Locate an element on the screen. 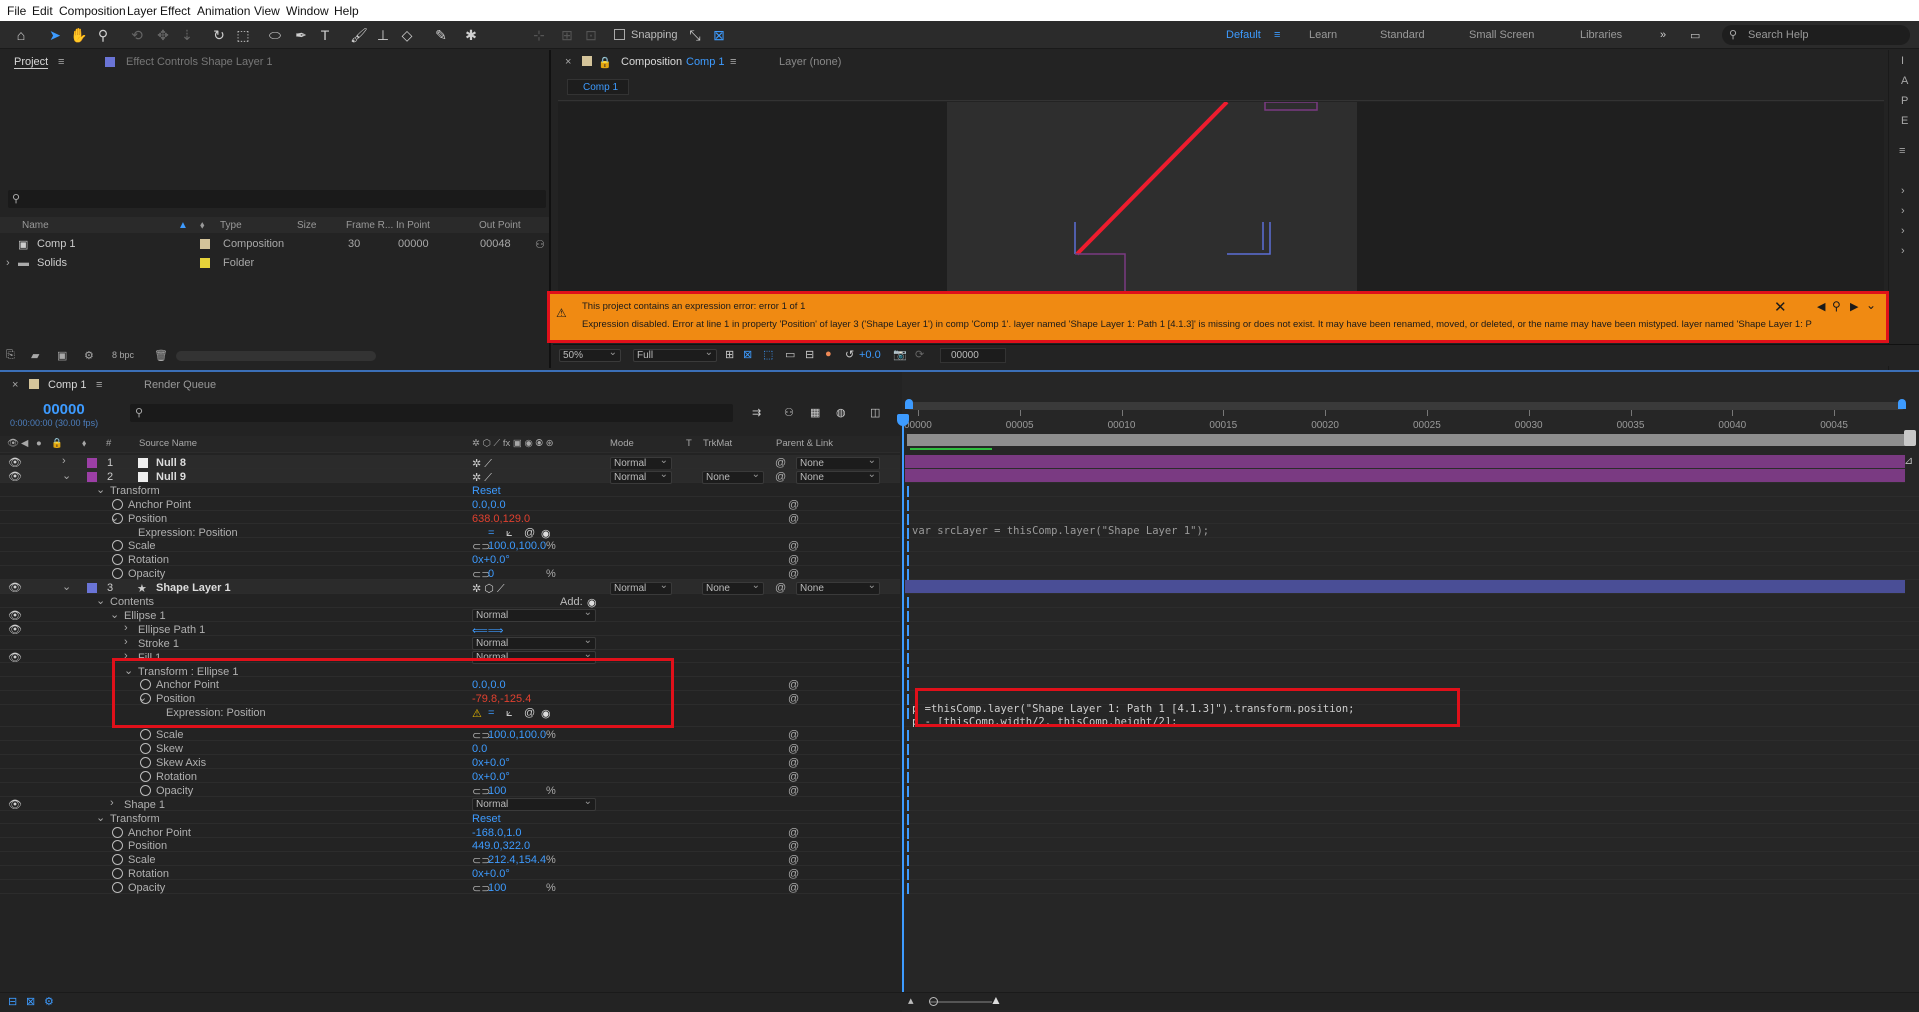  workspace-layout-icon: ▭ is located at coordinates (1695, 35).